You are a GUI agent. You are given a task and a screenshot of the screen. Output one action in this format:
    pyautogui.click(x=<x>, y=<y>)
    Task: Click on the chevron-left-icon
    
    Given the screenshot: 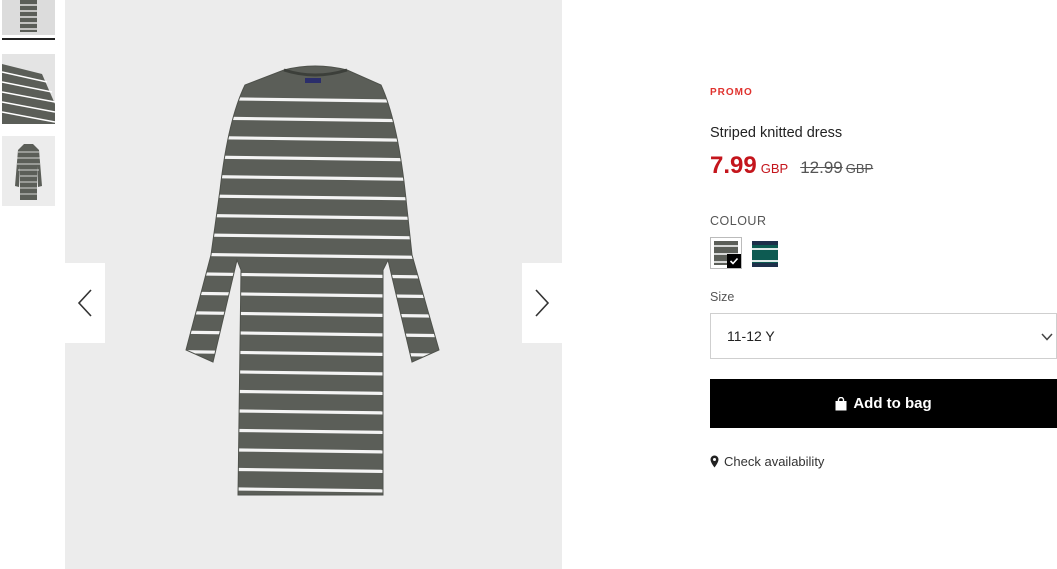 What is the action you would take?
    pyautogui.click(x=84, y=303)
    